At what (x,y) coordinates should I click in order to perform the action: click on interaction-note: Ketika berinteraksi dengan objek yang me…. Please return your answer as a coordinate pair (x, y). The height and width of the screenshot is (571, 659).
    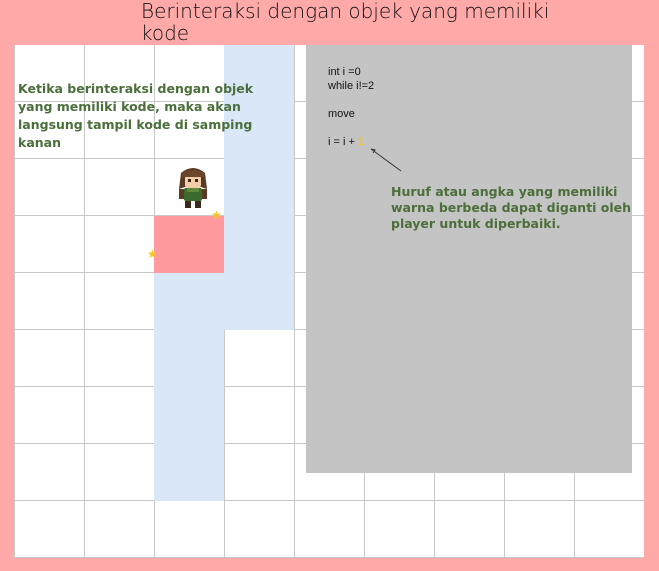
    Looking at the image, I should click on (136, 115).